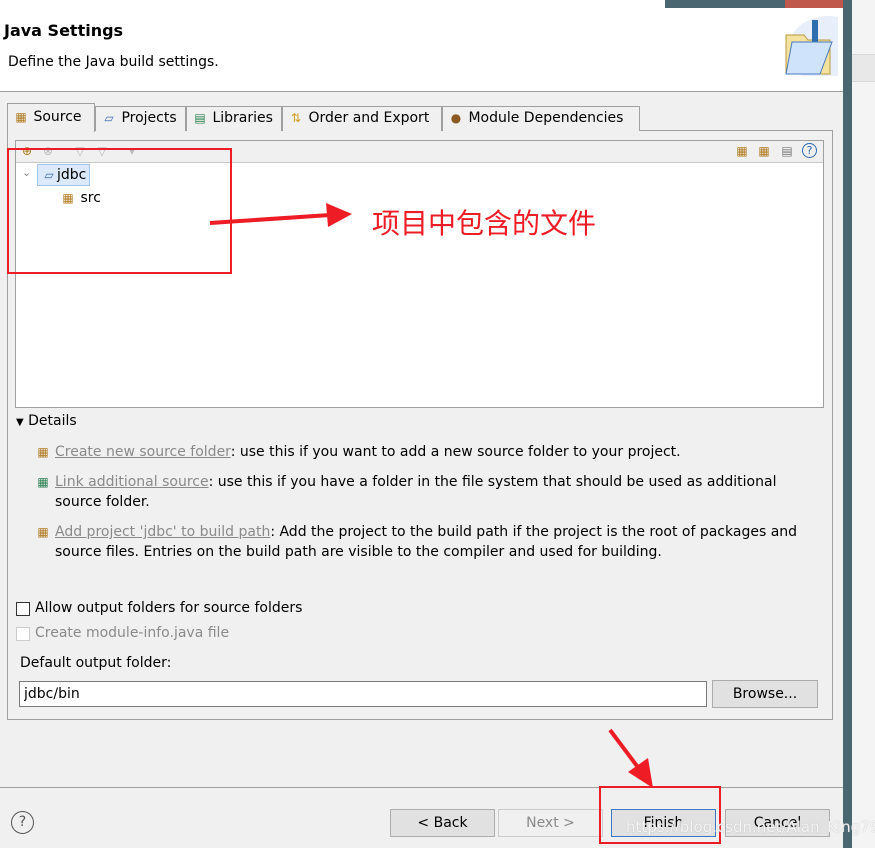 Image resolution: width=875 pixels, height=848 pixels. I want to click on close-strip, so click(814, 4).